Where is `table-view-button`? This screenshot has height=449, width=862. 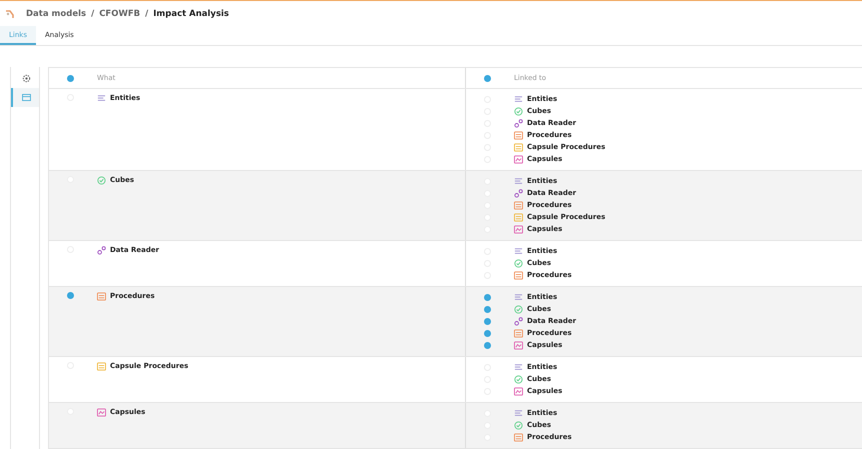 table-view-button is located at coordinates (25, 97).